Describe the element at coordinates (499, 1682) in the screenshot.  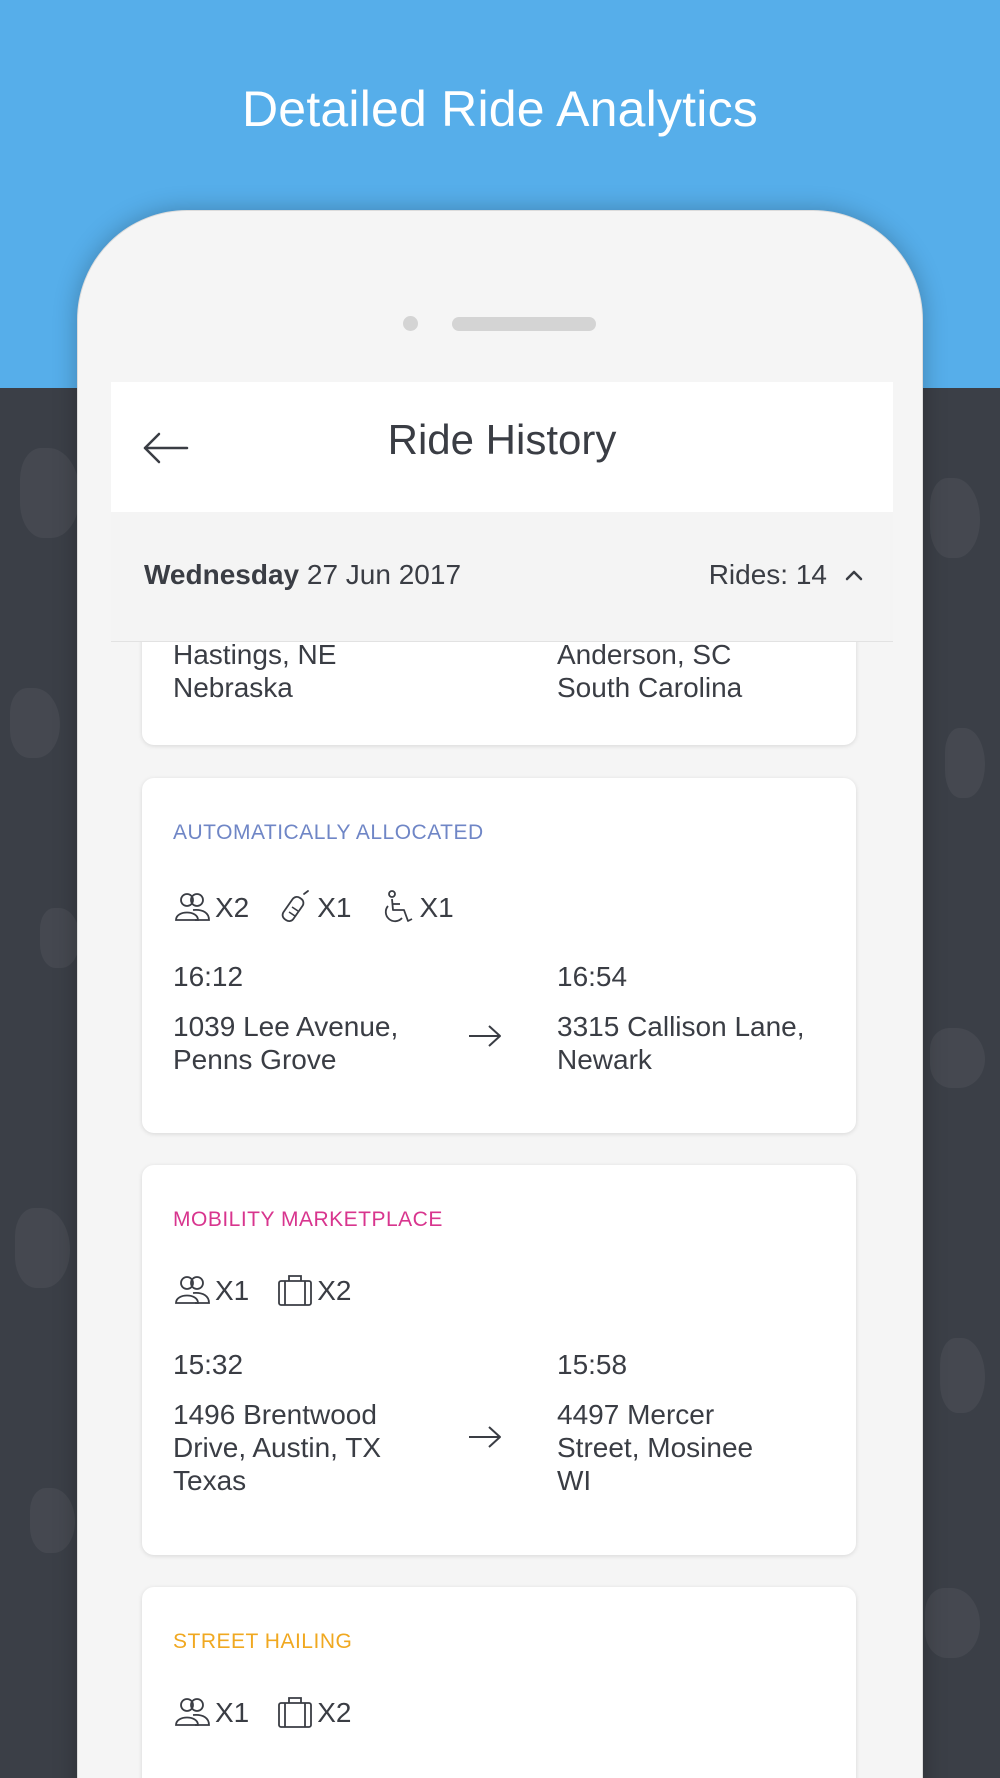
I see `ride-card: STREET HAILING X1 X2` at that location.